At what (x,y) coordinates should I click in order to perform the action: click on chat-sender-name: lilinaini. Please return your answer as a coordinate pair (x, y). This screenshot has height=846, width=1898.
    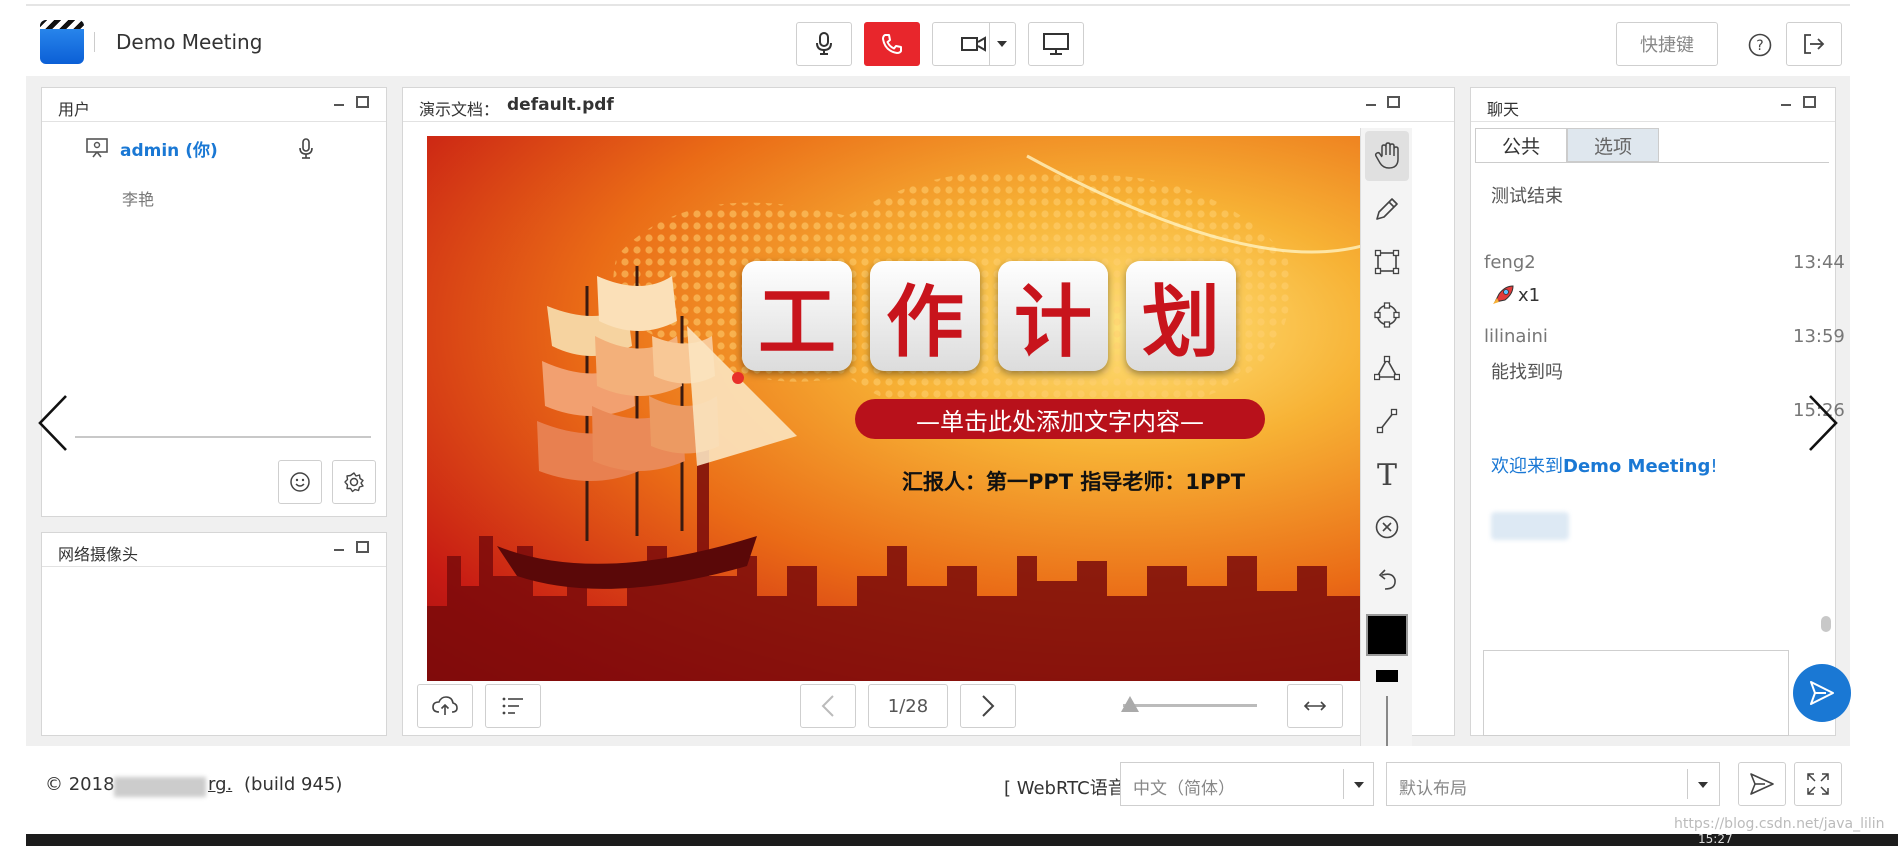
    Looking at the image, I should click on (1516, 336).